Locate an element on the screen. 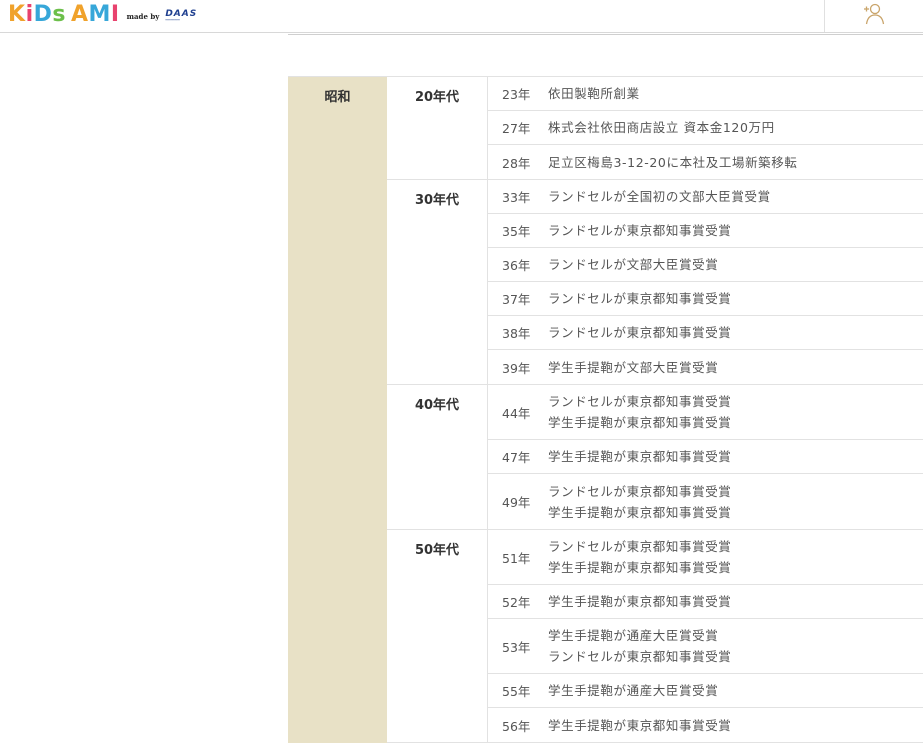 The height and width of the screenshot is (743, 923). logo-letter: s is located at coordinates (59, 14).